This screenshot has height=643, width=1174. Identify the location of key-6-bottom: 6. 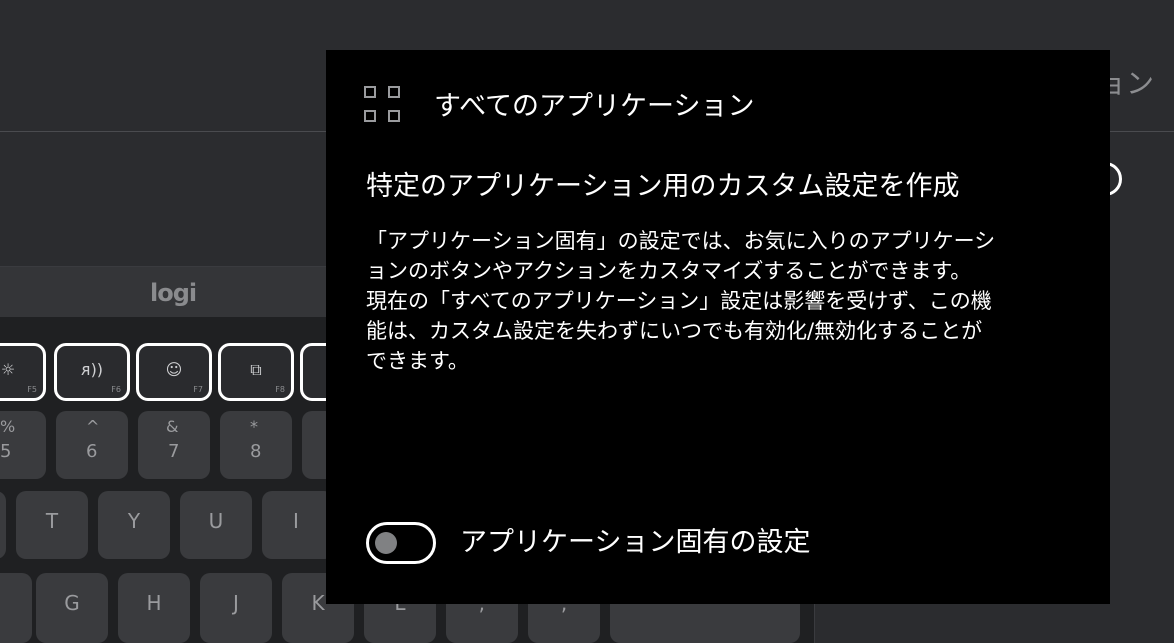
(92, 451).